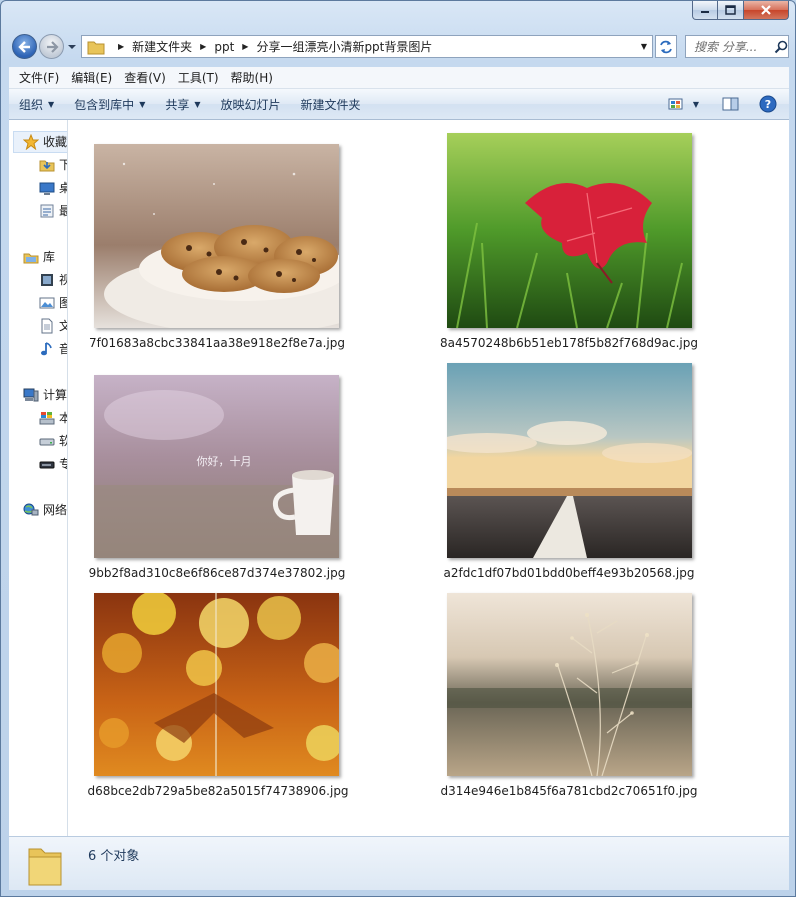 The width and height of the screenshot is (796, 897). What do you see at coordinates (63, 325) in the screenshot?
I see `nav-documents-label: 文档` at bounding box center [63, 325].